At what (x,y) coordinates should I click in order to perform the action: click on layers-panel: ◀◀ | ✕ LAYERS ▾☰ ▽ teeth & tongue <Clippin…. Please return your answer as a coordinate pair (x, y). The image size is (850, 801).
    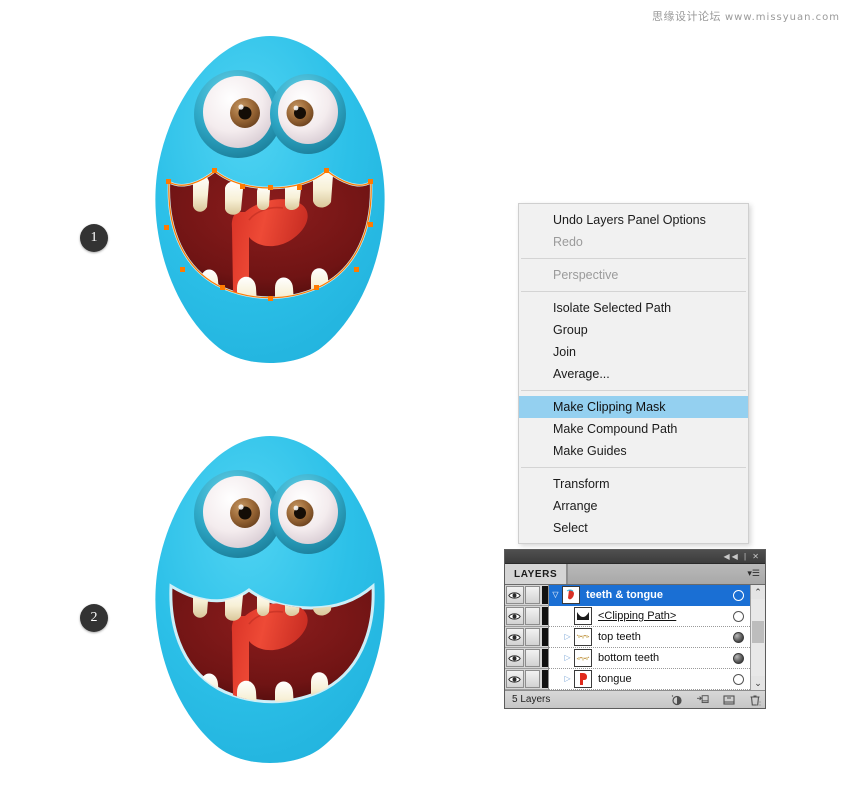
    Looking at the image, I should click on (635, 629).